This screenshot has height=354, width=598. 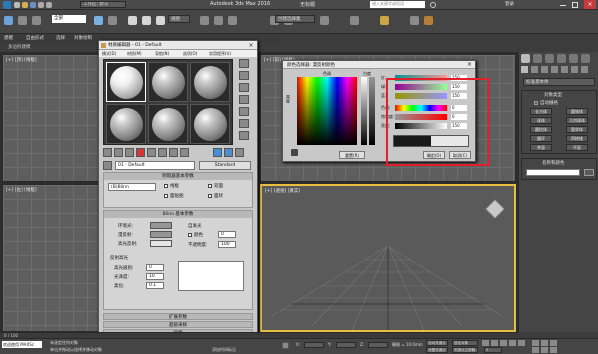 What do you see at coordinates (428, 20) in the screenshot?
I see `render-icon` at bounding box center [428, 20].